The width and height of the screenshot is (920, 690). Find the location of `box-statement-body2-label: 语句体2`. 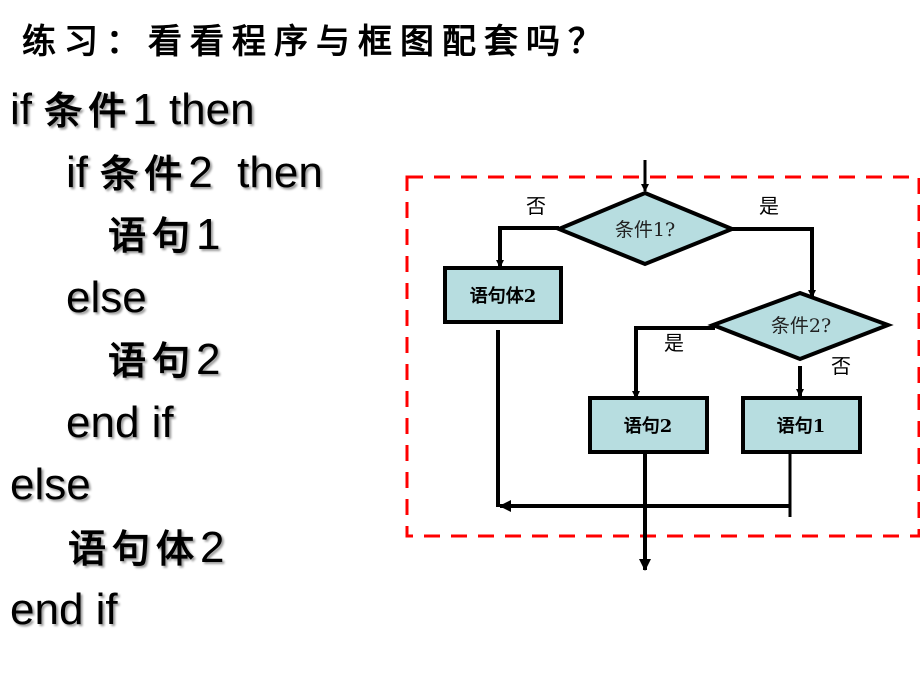

box-statement-body2-label: 语句体2 is located at coordinates (503, 296).